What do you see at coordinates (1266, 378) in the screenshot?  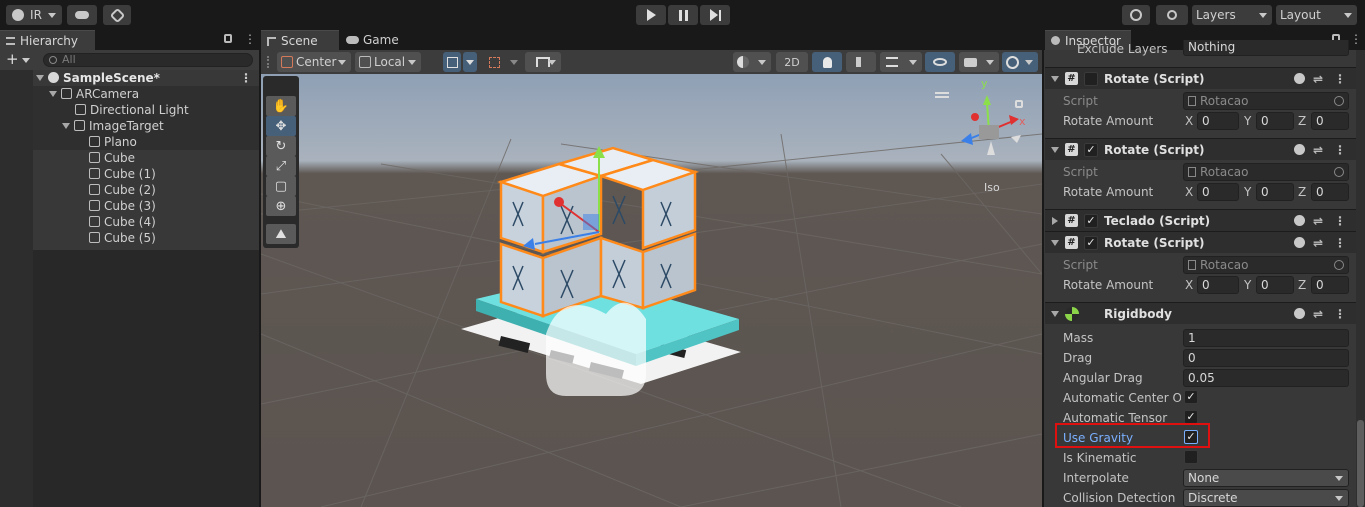 I see `angular-drag-field: 0.05` at bounding box center [1266, 378].